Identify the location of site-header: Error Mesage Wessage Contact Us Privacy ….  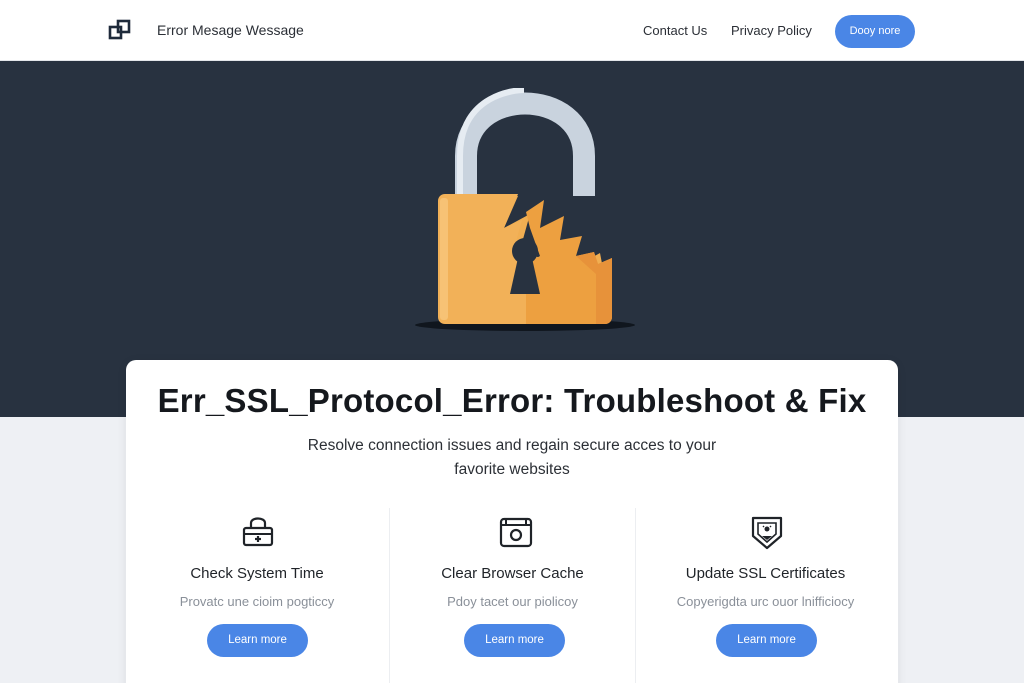
(512, 30).